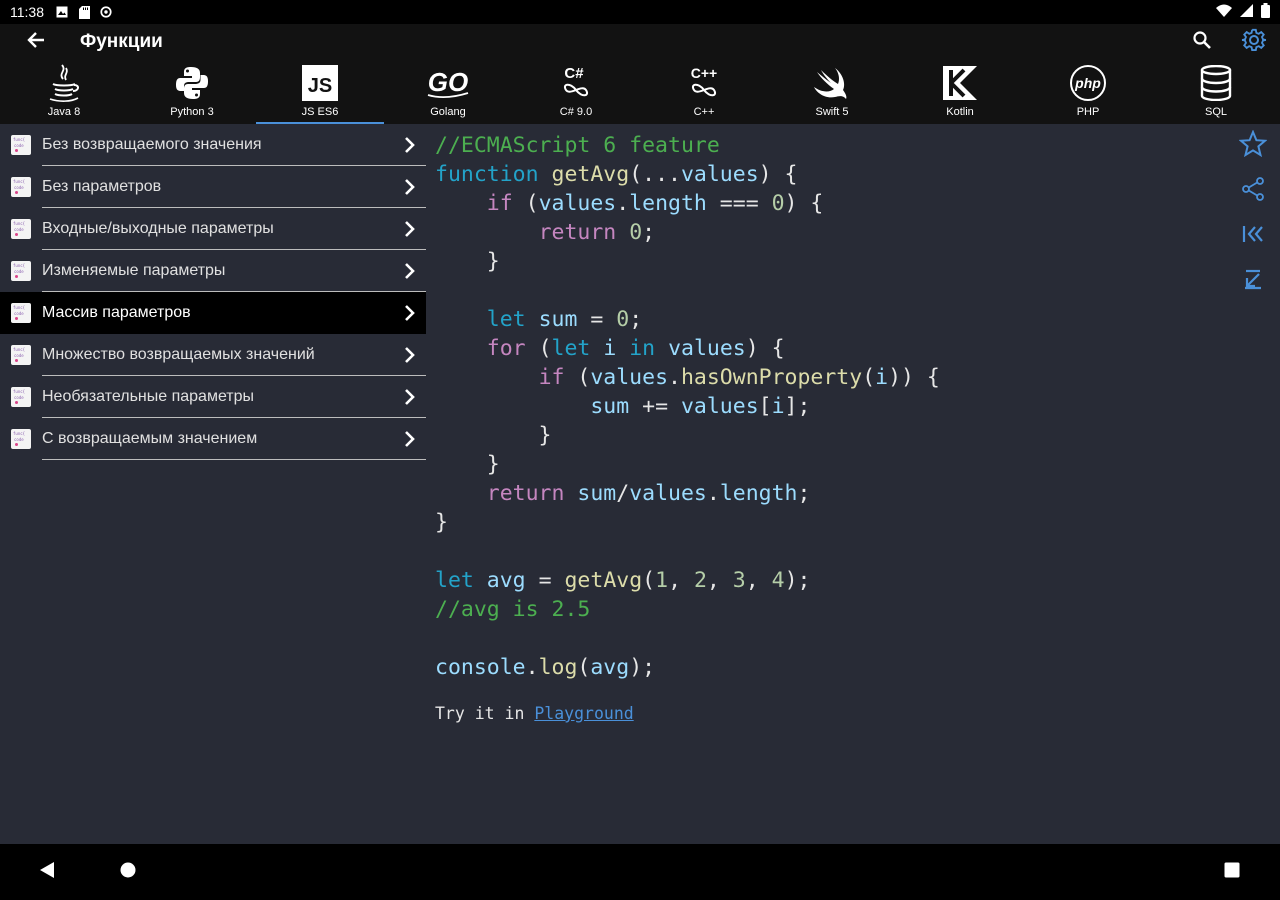  I want to click on code-line: //ECMAScript 6 feature, so click(577, 145).